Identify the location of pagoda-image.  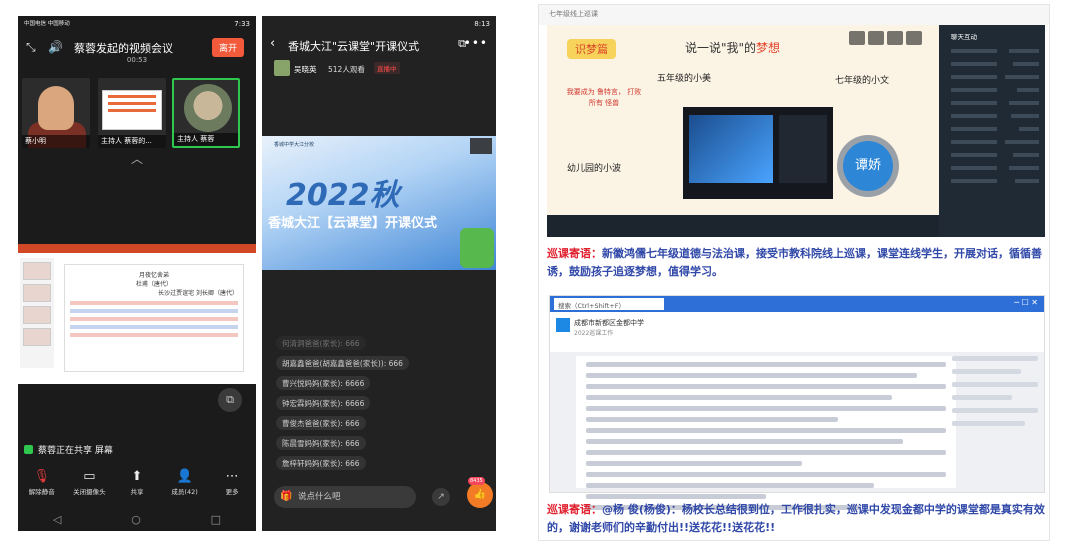
(208, 108).